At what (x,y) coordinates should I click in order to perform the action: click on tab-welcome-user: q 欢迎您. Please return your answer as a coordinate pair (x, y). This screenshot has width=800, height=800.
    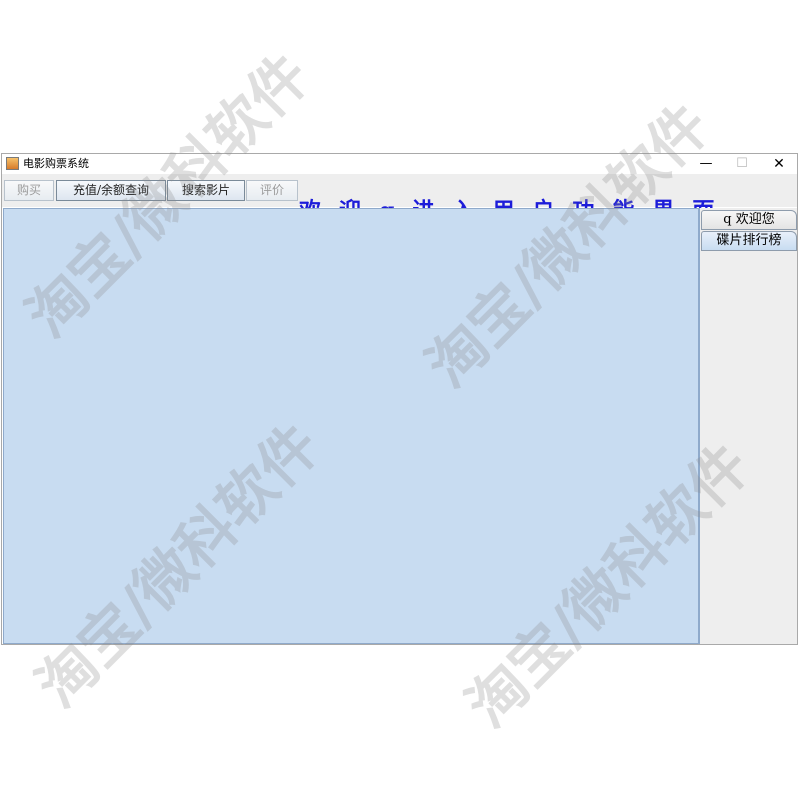
    Looking at the image, I should click on (749, 220).